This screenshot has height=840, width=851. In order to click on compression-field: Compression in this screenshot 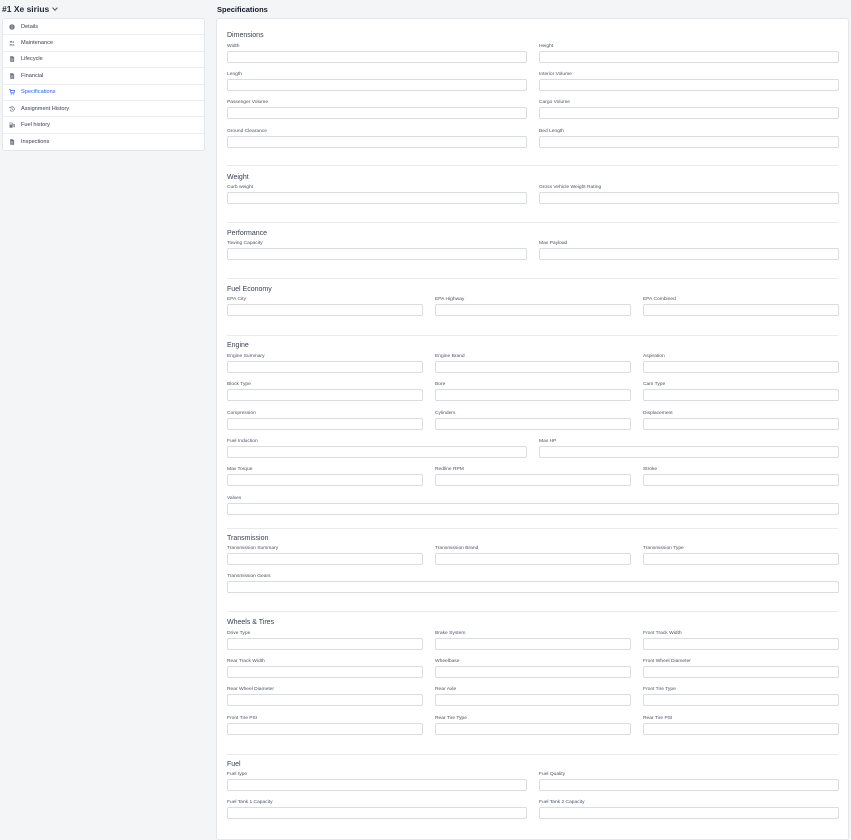, I will do `click(325, 421)`.